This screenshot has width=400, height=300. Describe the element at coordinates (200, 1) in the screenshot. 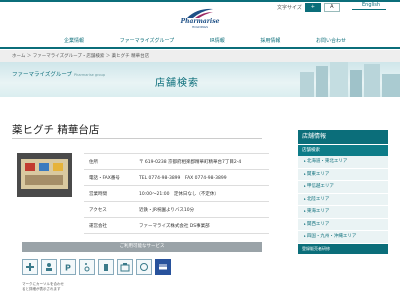

I see `top-accent-line` at that location.